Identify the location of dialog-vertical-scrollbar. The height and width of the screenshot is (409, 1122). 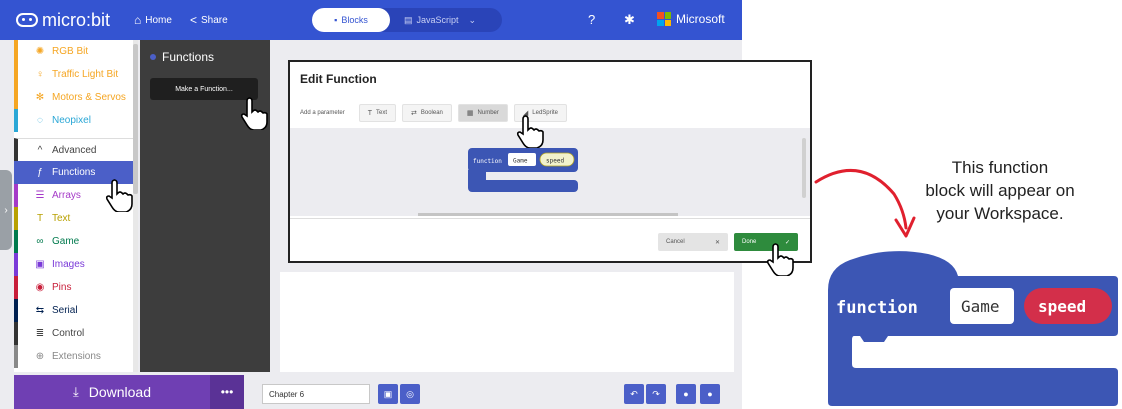
(804, 168).